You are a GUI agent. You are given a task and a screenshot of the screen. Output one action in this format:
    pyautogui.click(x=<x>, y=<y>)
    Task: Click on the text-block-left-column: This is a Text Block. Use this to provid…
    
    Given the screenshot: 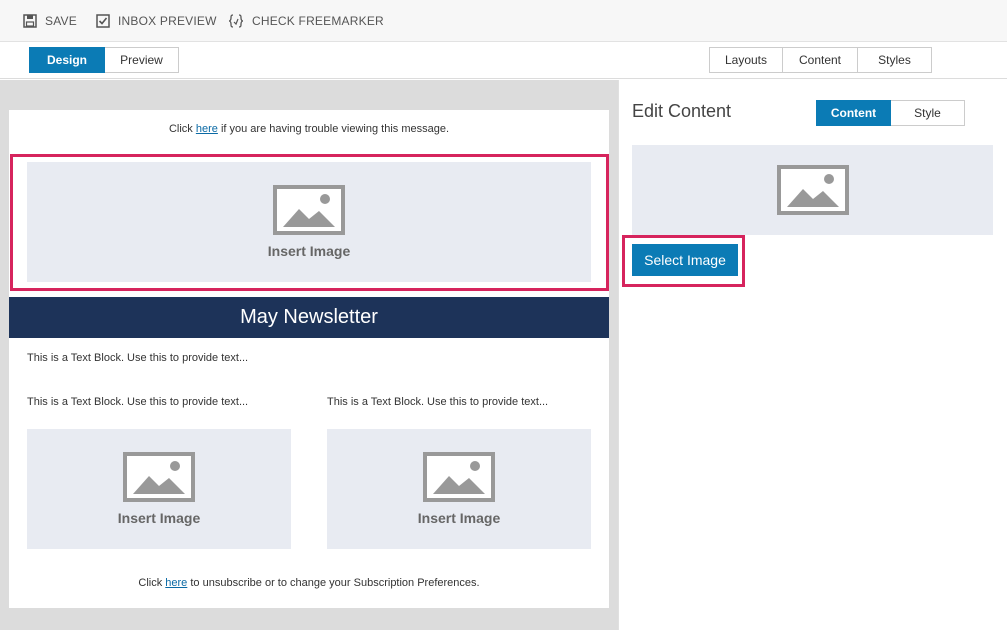 What is the action you would take?
    pyautogui.click(x=137, y=402)
    